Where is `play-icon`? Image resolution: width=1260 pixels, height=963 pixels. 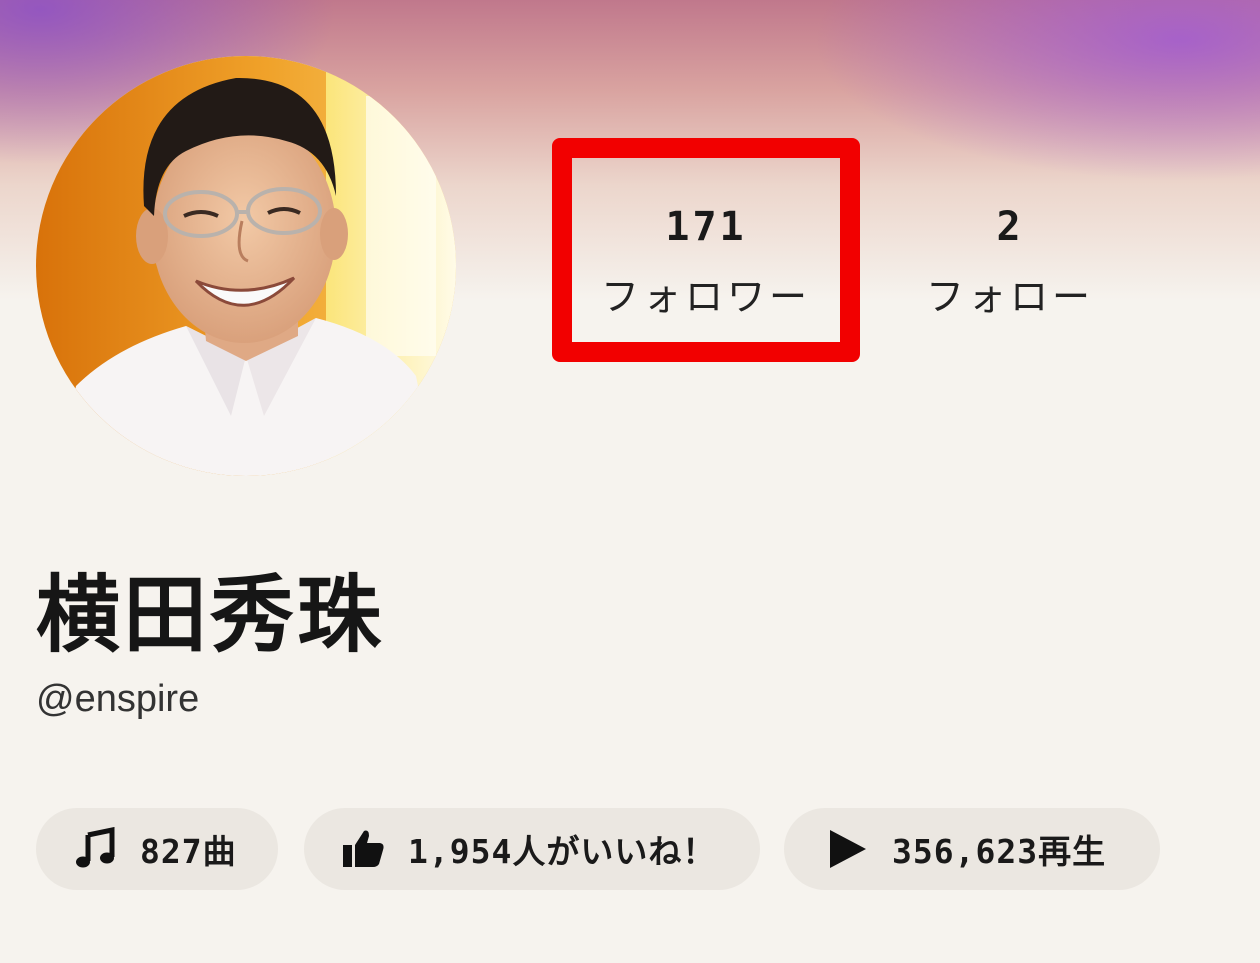
play-icon is located at coordinates (848, 849).